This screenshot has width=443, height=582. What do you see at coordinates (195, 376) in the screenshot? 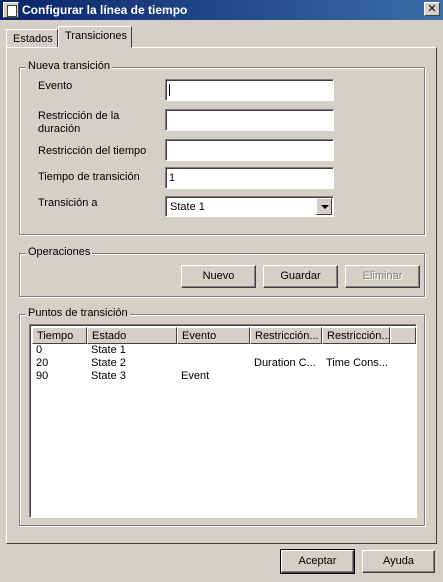
I see `cell-evento: Event` at bounding box center [195, 376].